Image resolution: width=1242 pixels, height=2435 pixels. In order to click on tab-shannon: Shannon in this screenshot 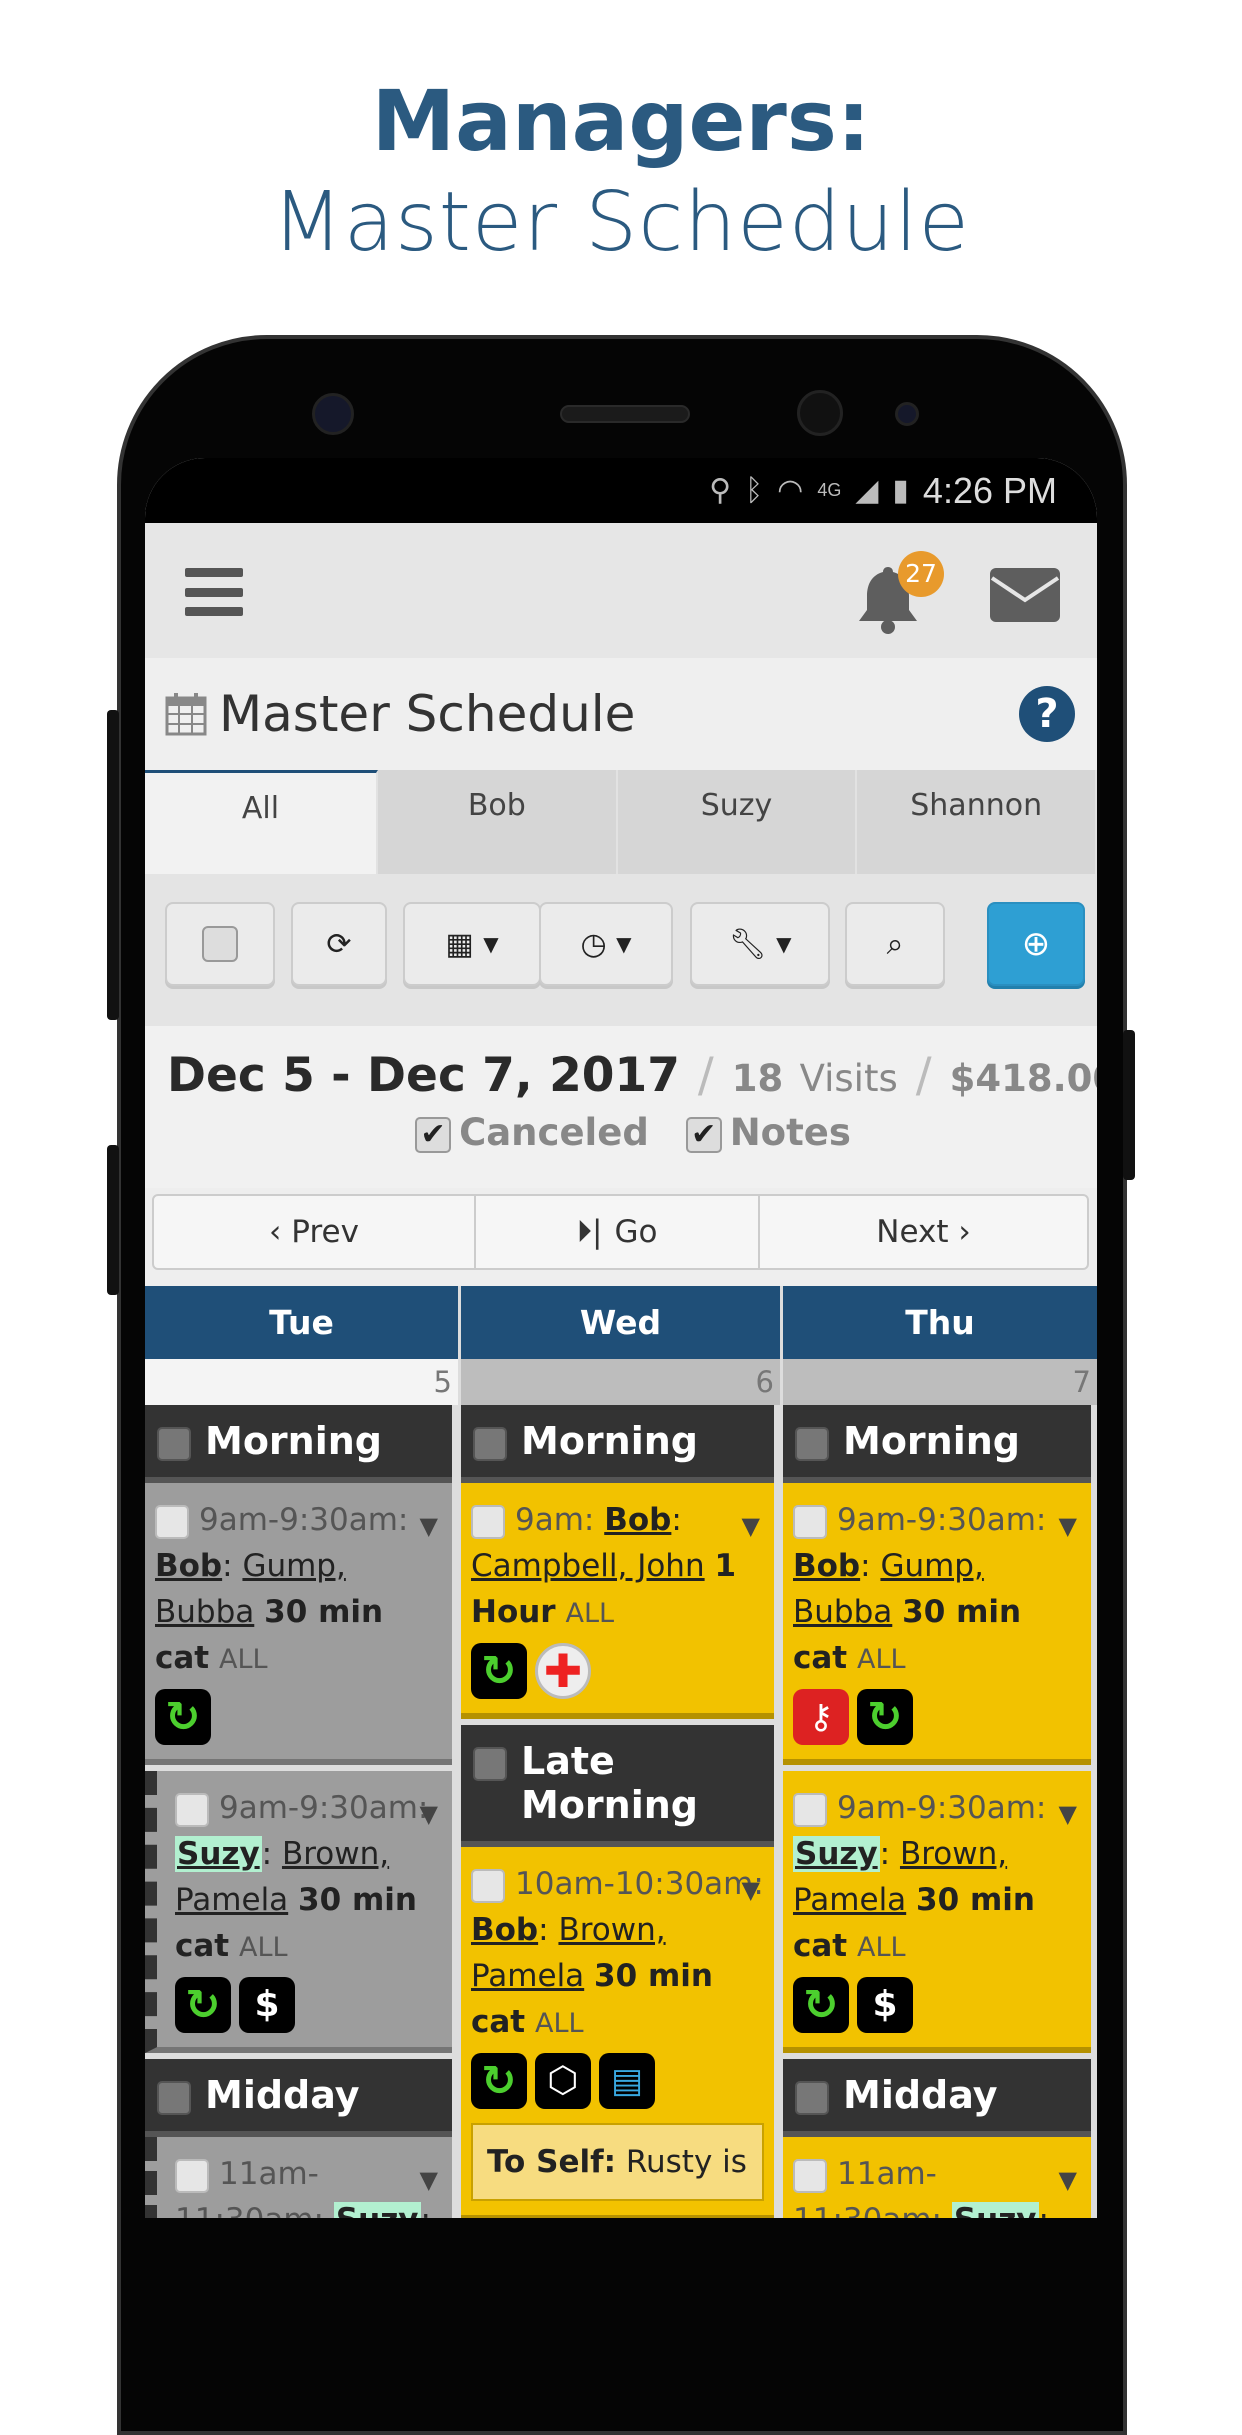, I will do `click(977, 822)`.